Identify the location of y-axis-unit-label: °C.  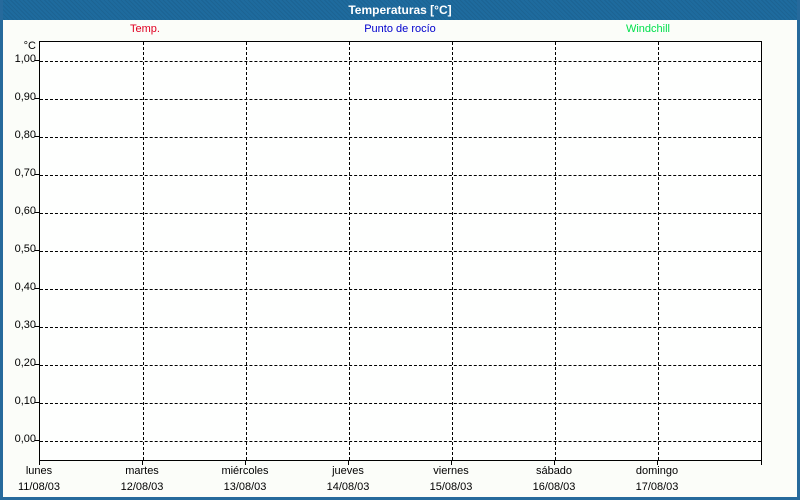
(29, 46).